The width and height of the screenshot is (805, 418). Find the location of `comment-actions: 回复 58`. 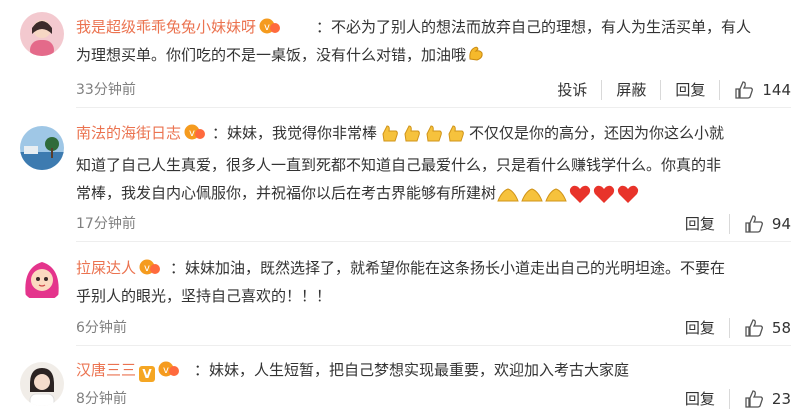

comment-actions: 回复 58 is located at coordinates (731, 328).